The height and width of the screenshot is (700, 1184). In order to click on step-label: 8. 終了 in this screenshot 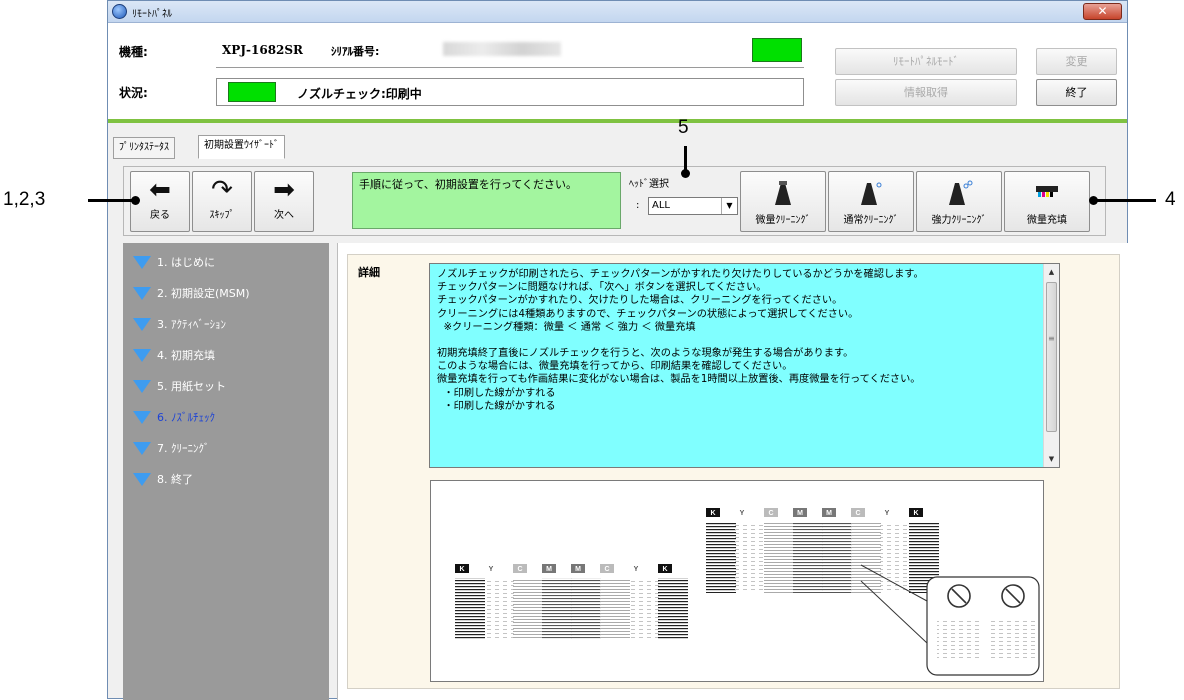, I will do `click(175, 479)`.